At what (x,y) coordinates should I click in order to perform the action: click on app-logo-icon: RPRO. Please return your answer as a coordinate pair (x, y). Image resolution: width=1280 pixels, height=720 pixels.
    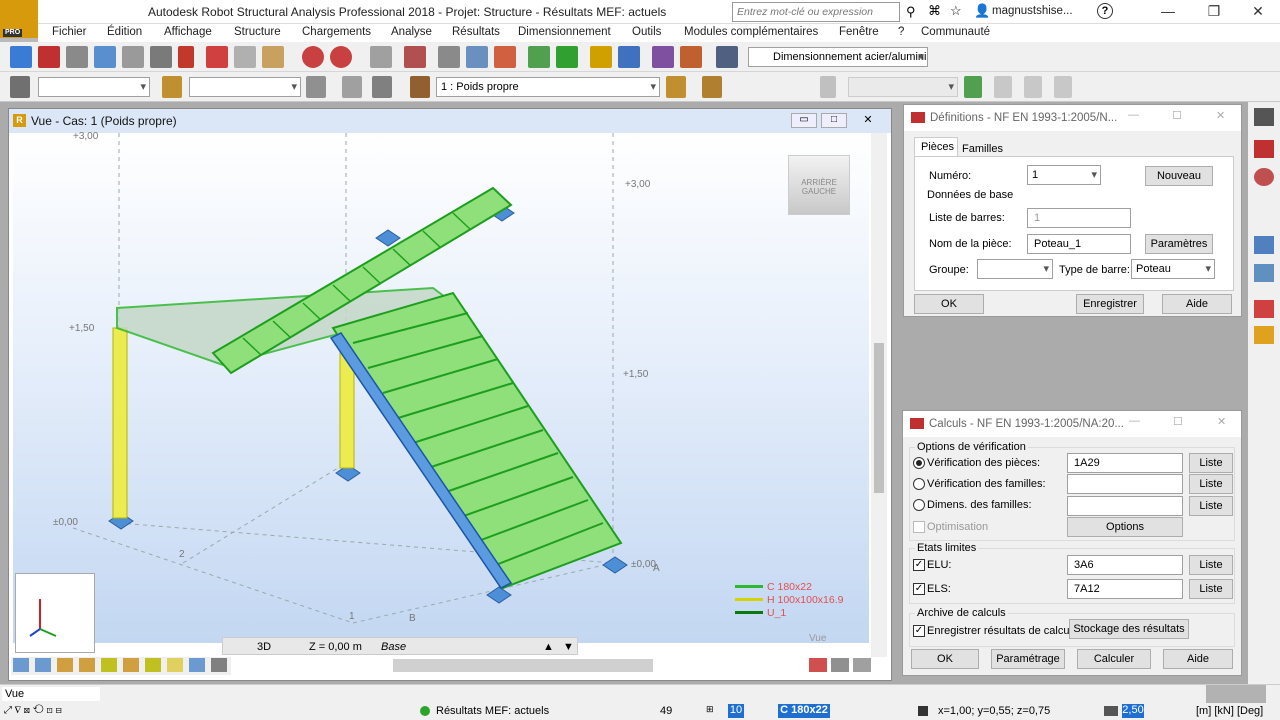
    Looking at the image, I should click on (19, 19).